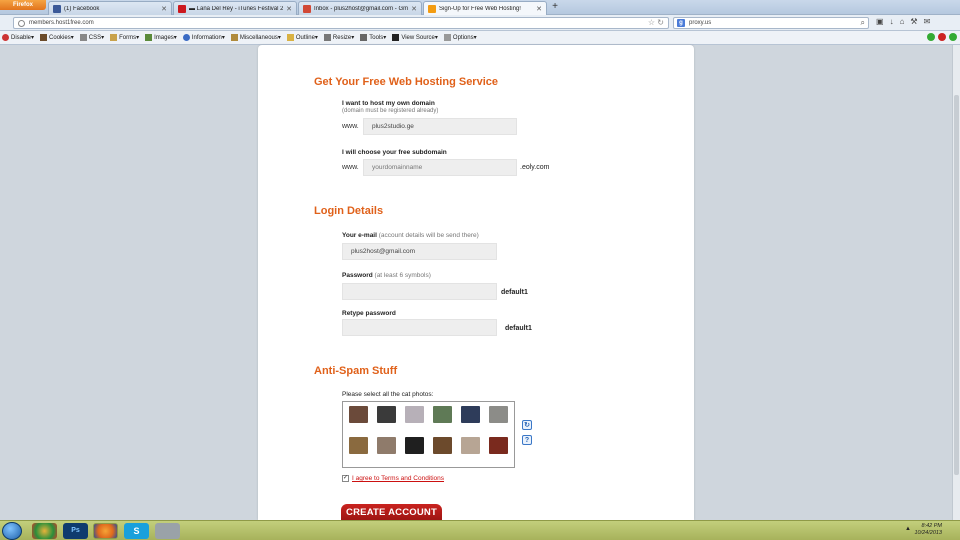 Image resolution: width=960 pixels, height=540 pixels. I want to click on captcha-instruction: Please select all the cat photos:, so click(388, 394).